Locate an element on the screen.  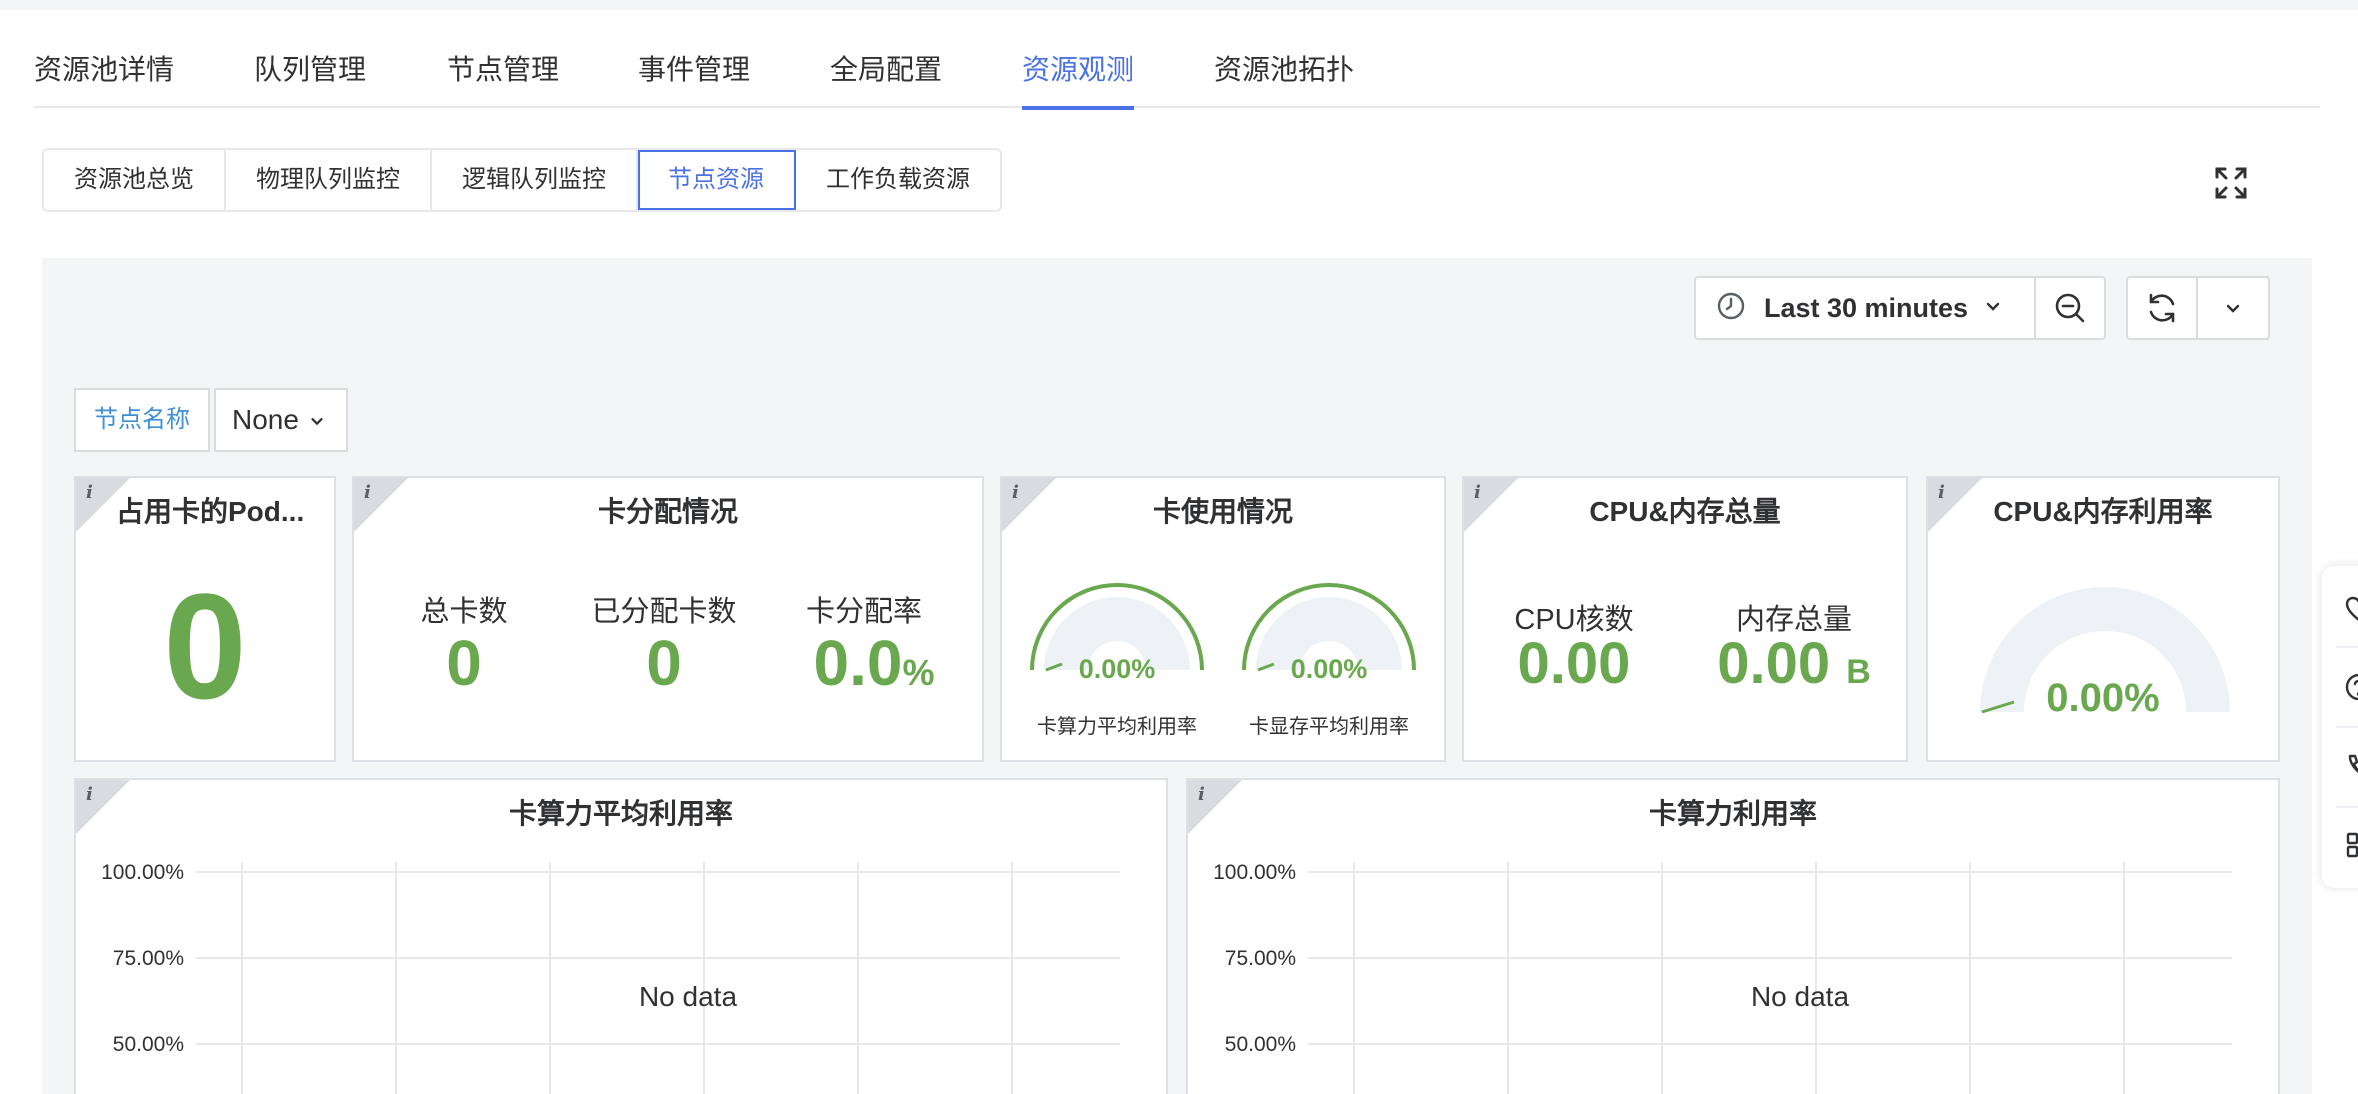
panel-title: CPU&内存利用率 is located at coordinates (2103, 511).